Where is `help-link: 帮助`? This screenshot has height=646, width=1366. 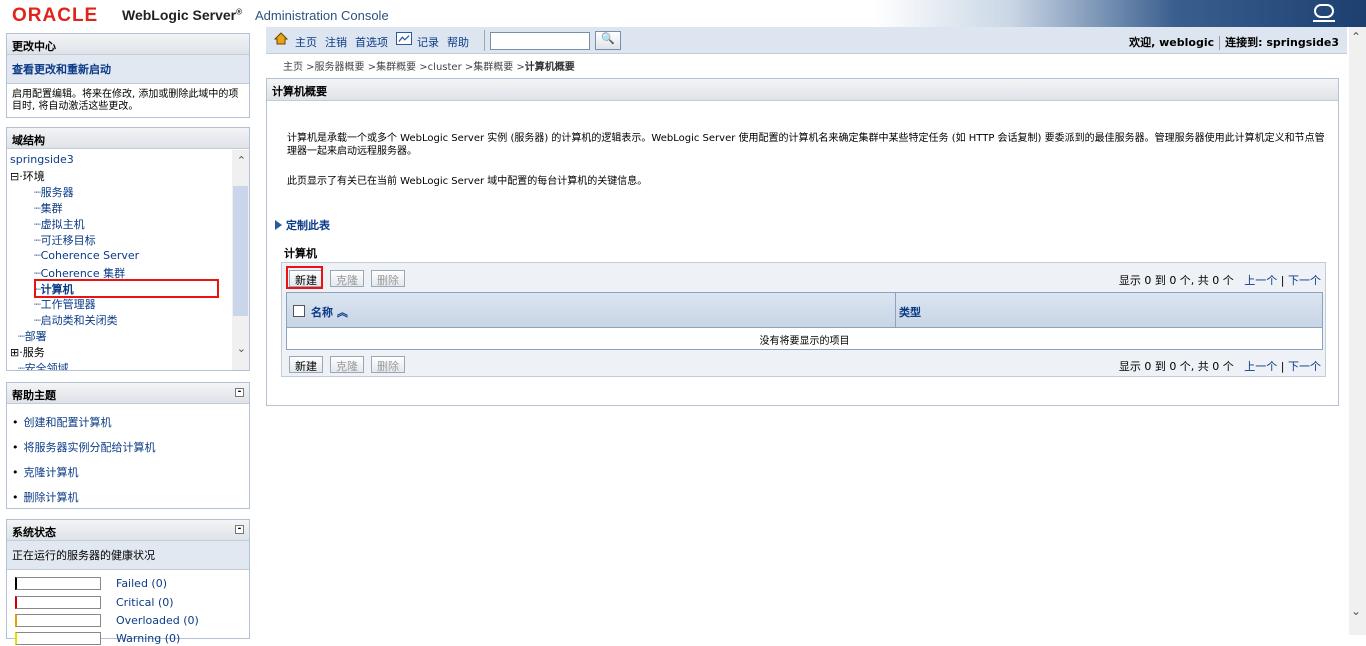 help-link: 帮助 is located at coordinates (458, 42).